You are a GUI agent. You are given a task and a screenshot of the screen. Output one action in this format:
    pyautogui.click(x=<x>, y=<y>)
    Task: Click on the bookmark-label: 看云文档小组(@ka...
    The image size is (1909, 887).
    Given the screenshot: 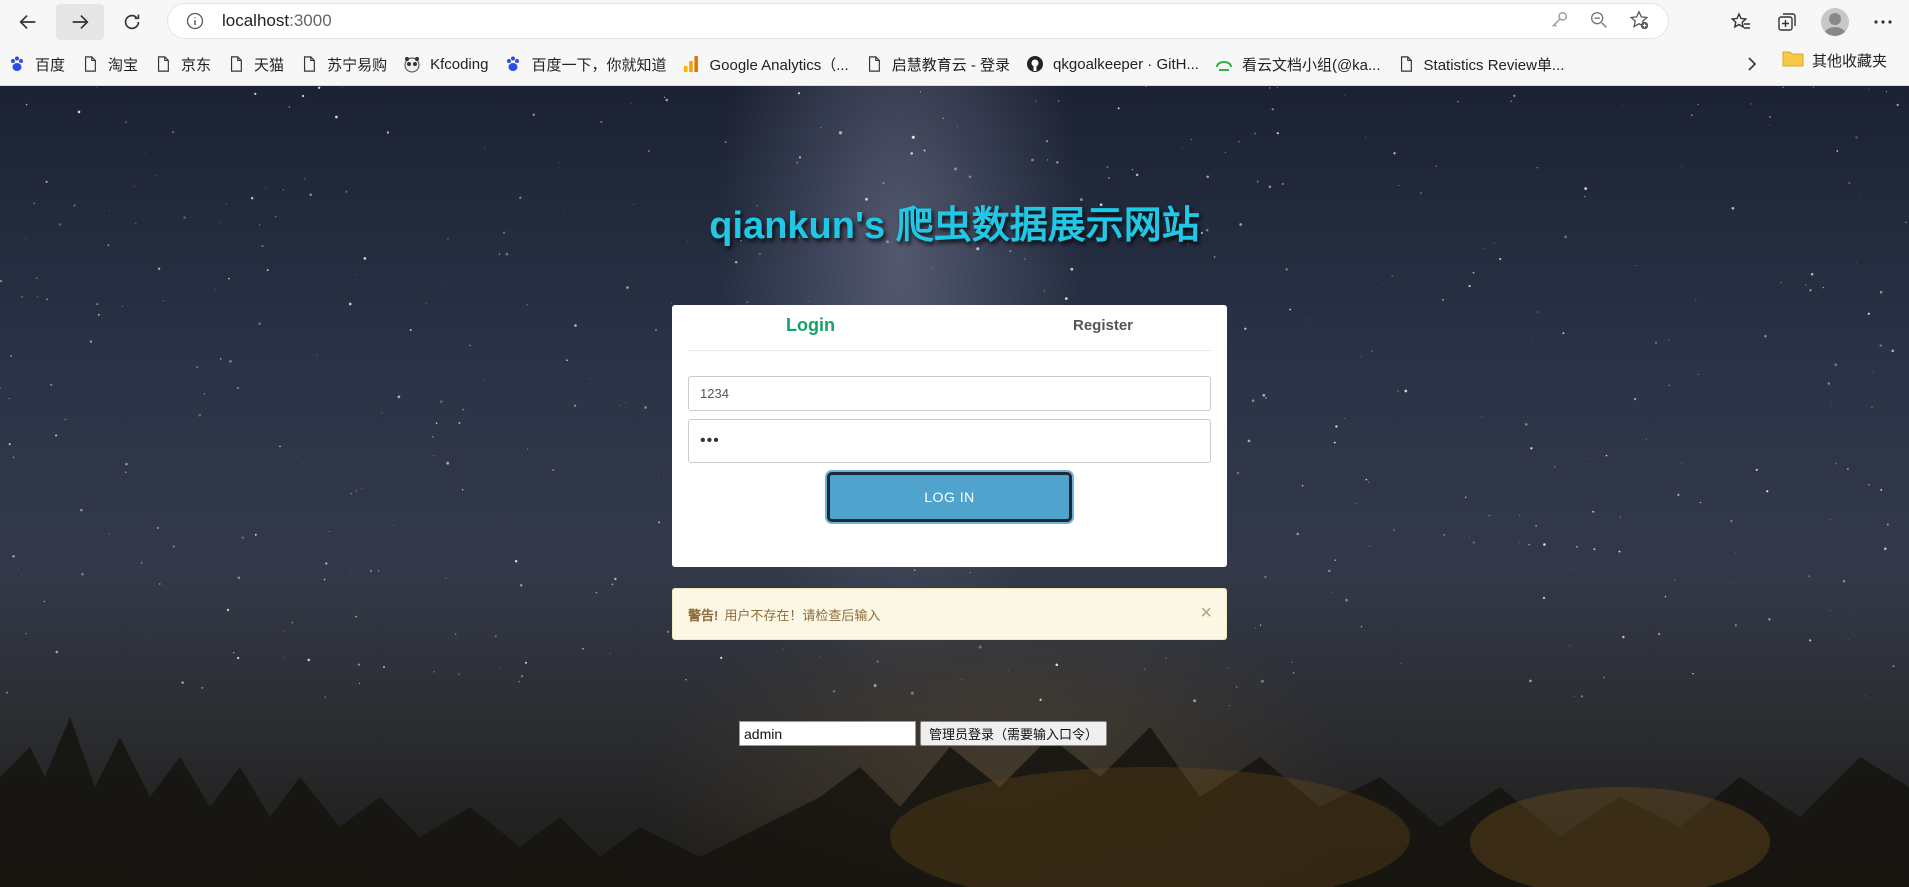 What is the action you would take?
    pyautogui.click(x=1311, y=65)
    